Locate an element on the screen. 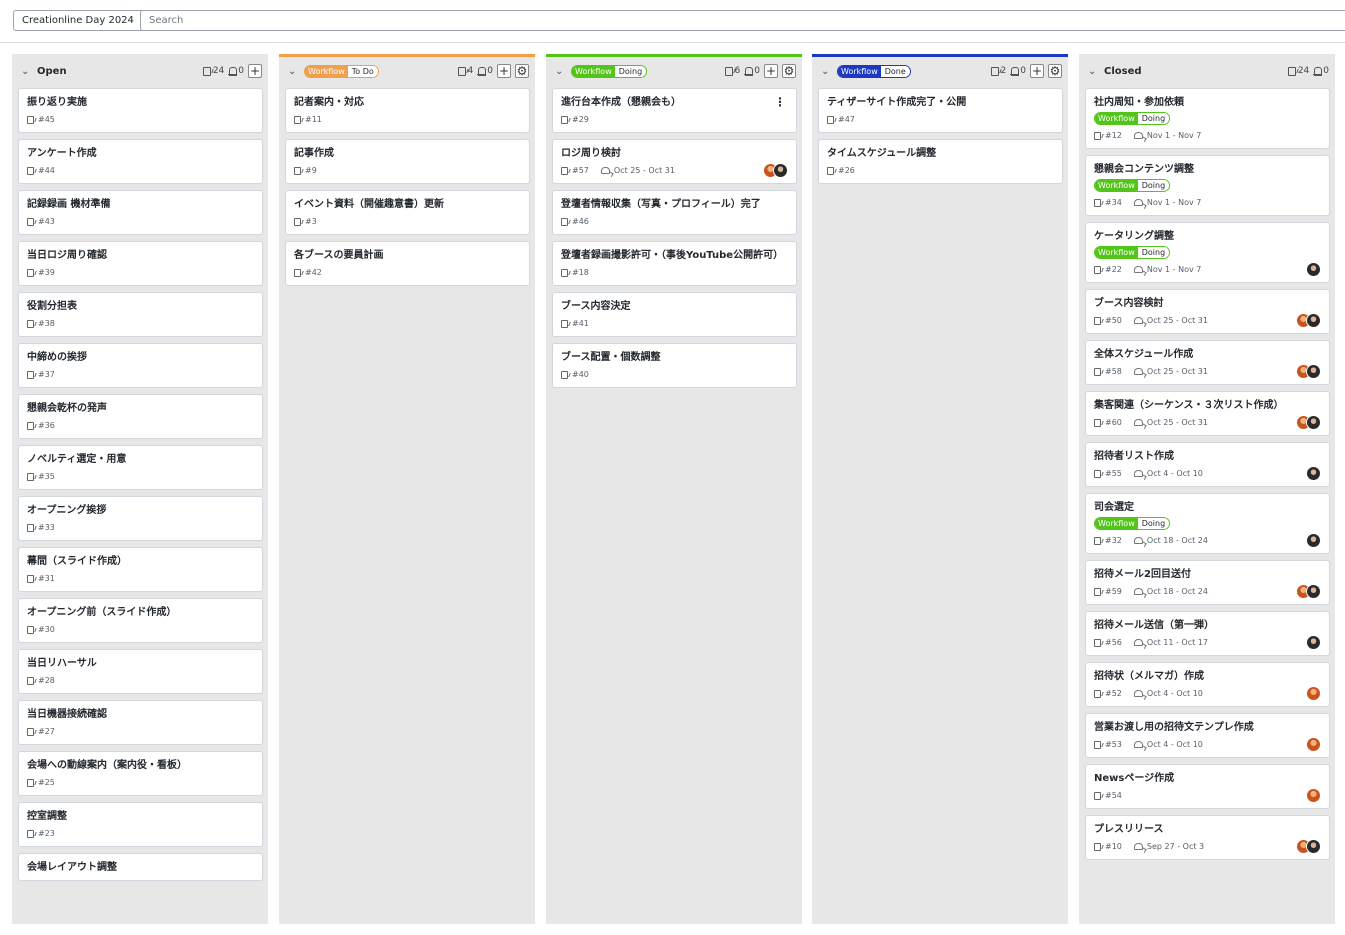 The image size is (1345, 935). issue-card: イベント資料（開催趣意書）更新 #3 is located at coordinates (407, 212).